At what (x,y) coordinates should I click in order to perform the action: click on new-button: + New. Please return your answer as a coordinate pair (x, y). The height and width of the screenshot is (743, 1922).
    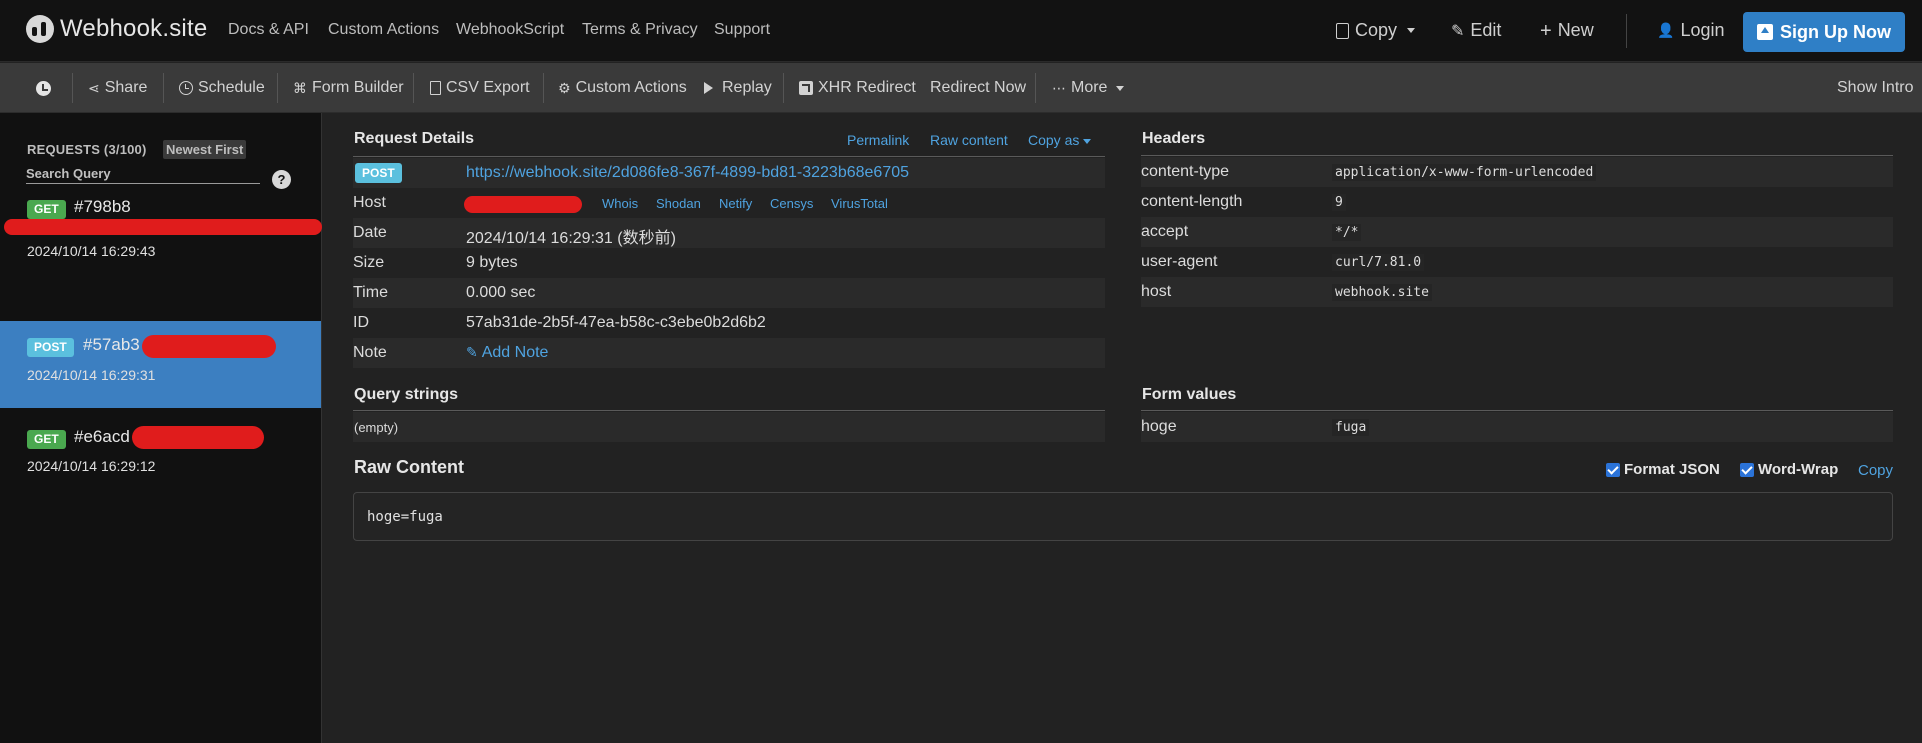
    Looking at the image, I should click on (1567, 30).